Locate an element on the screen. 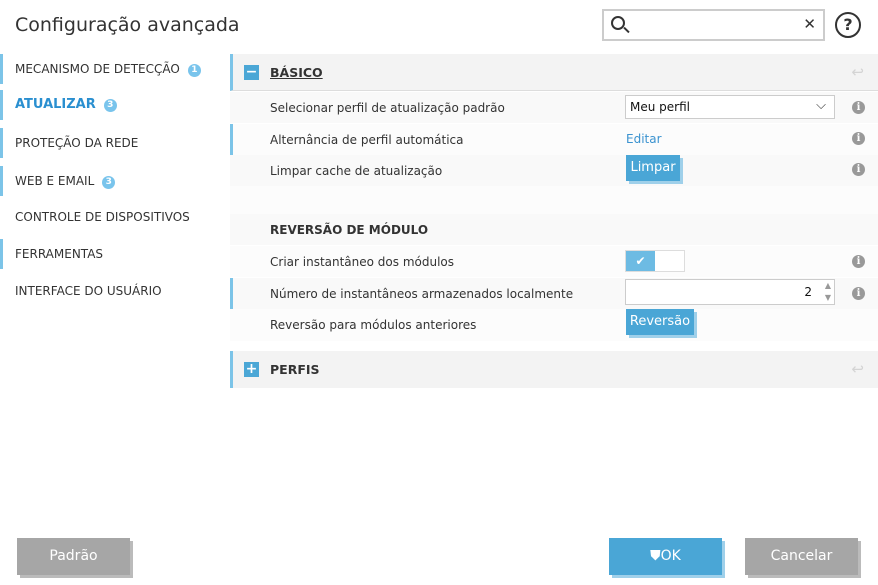 This screenshot has height=585, width=878. expand-icon: + is located at coordinates (251, 369).